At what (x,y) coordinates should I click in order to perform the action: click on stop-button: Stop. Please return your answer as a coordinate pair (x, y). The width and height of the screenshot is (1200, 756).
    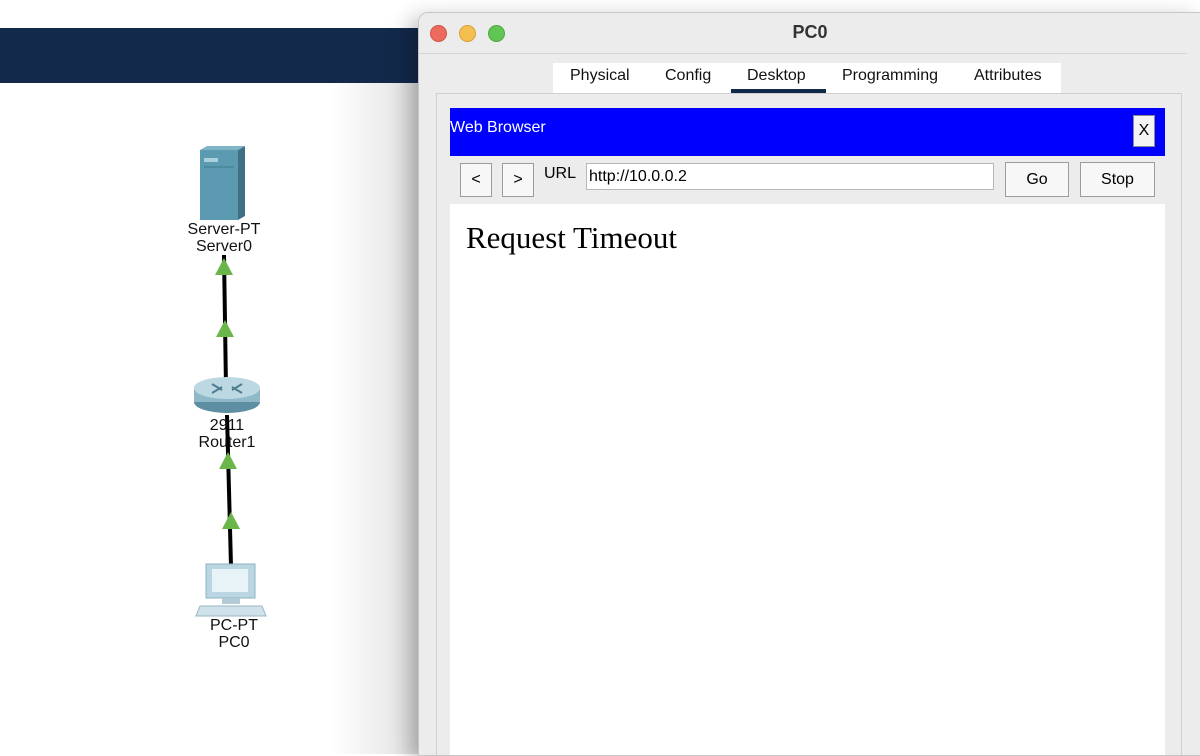
    Looking at the image, I should click on (1117, 179).